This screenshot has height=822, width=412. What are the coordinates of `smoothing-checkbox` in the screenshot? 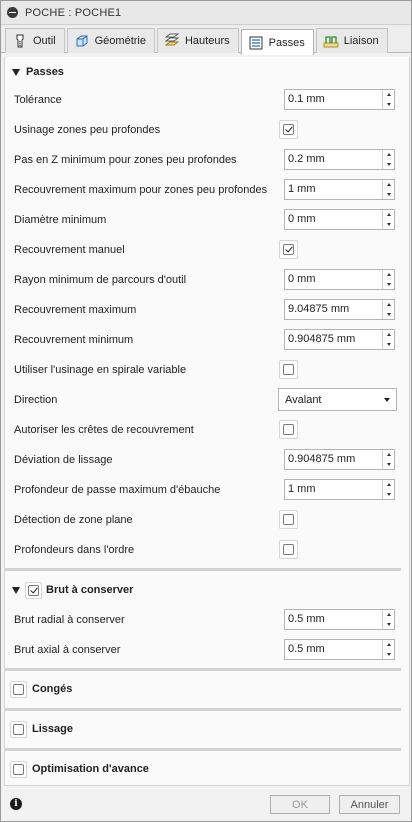 It's located at (18, 729).